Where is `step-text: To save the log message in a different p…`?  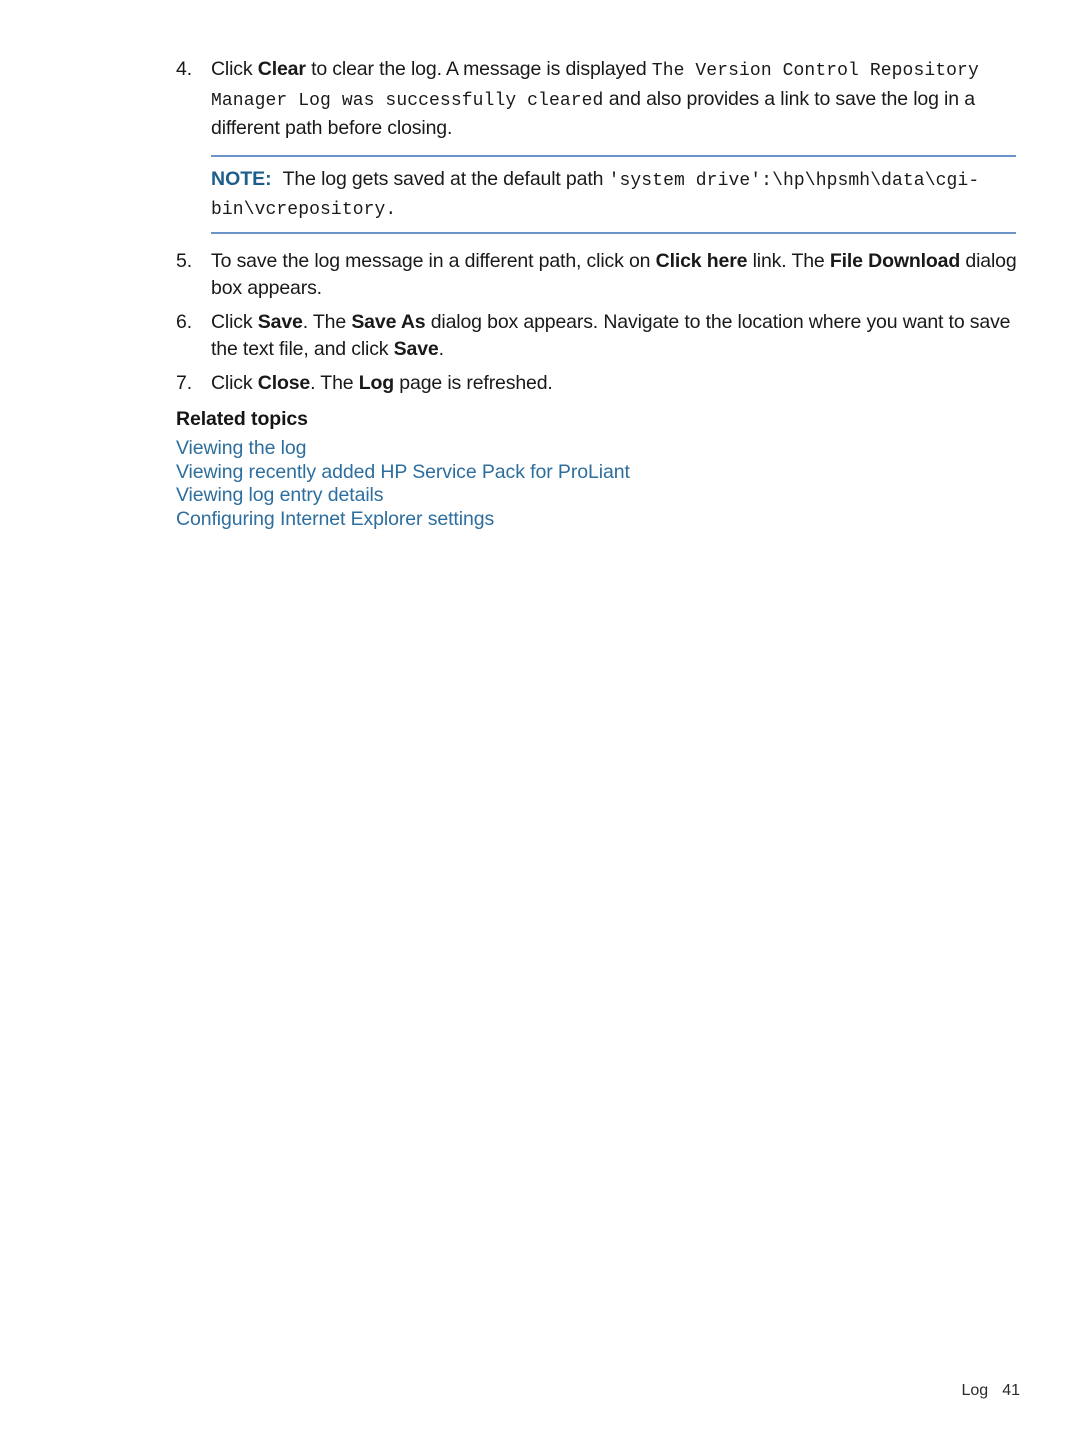
step-text: To save the log message in a different p… is located at coordinates (616, 275).